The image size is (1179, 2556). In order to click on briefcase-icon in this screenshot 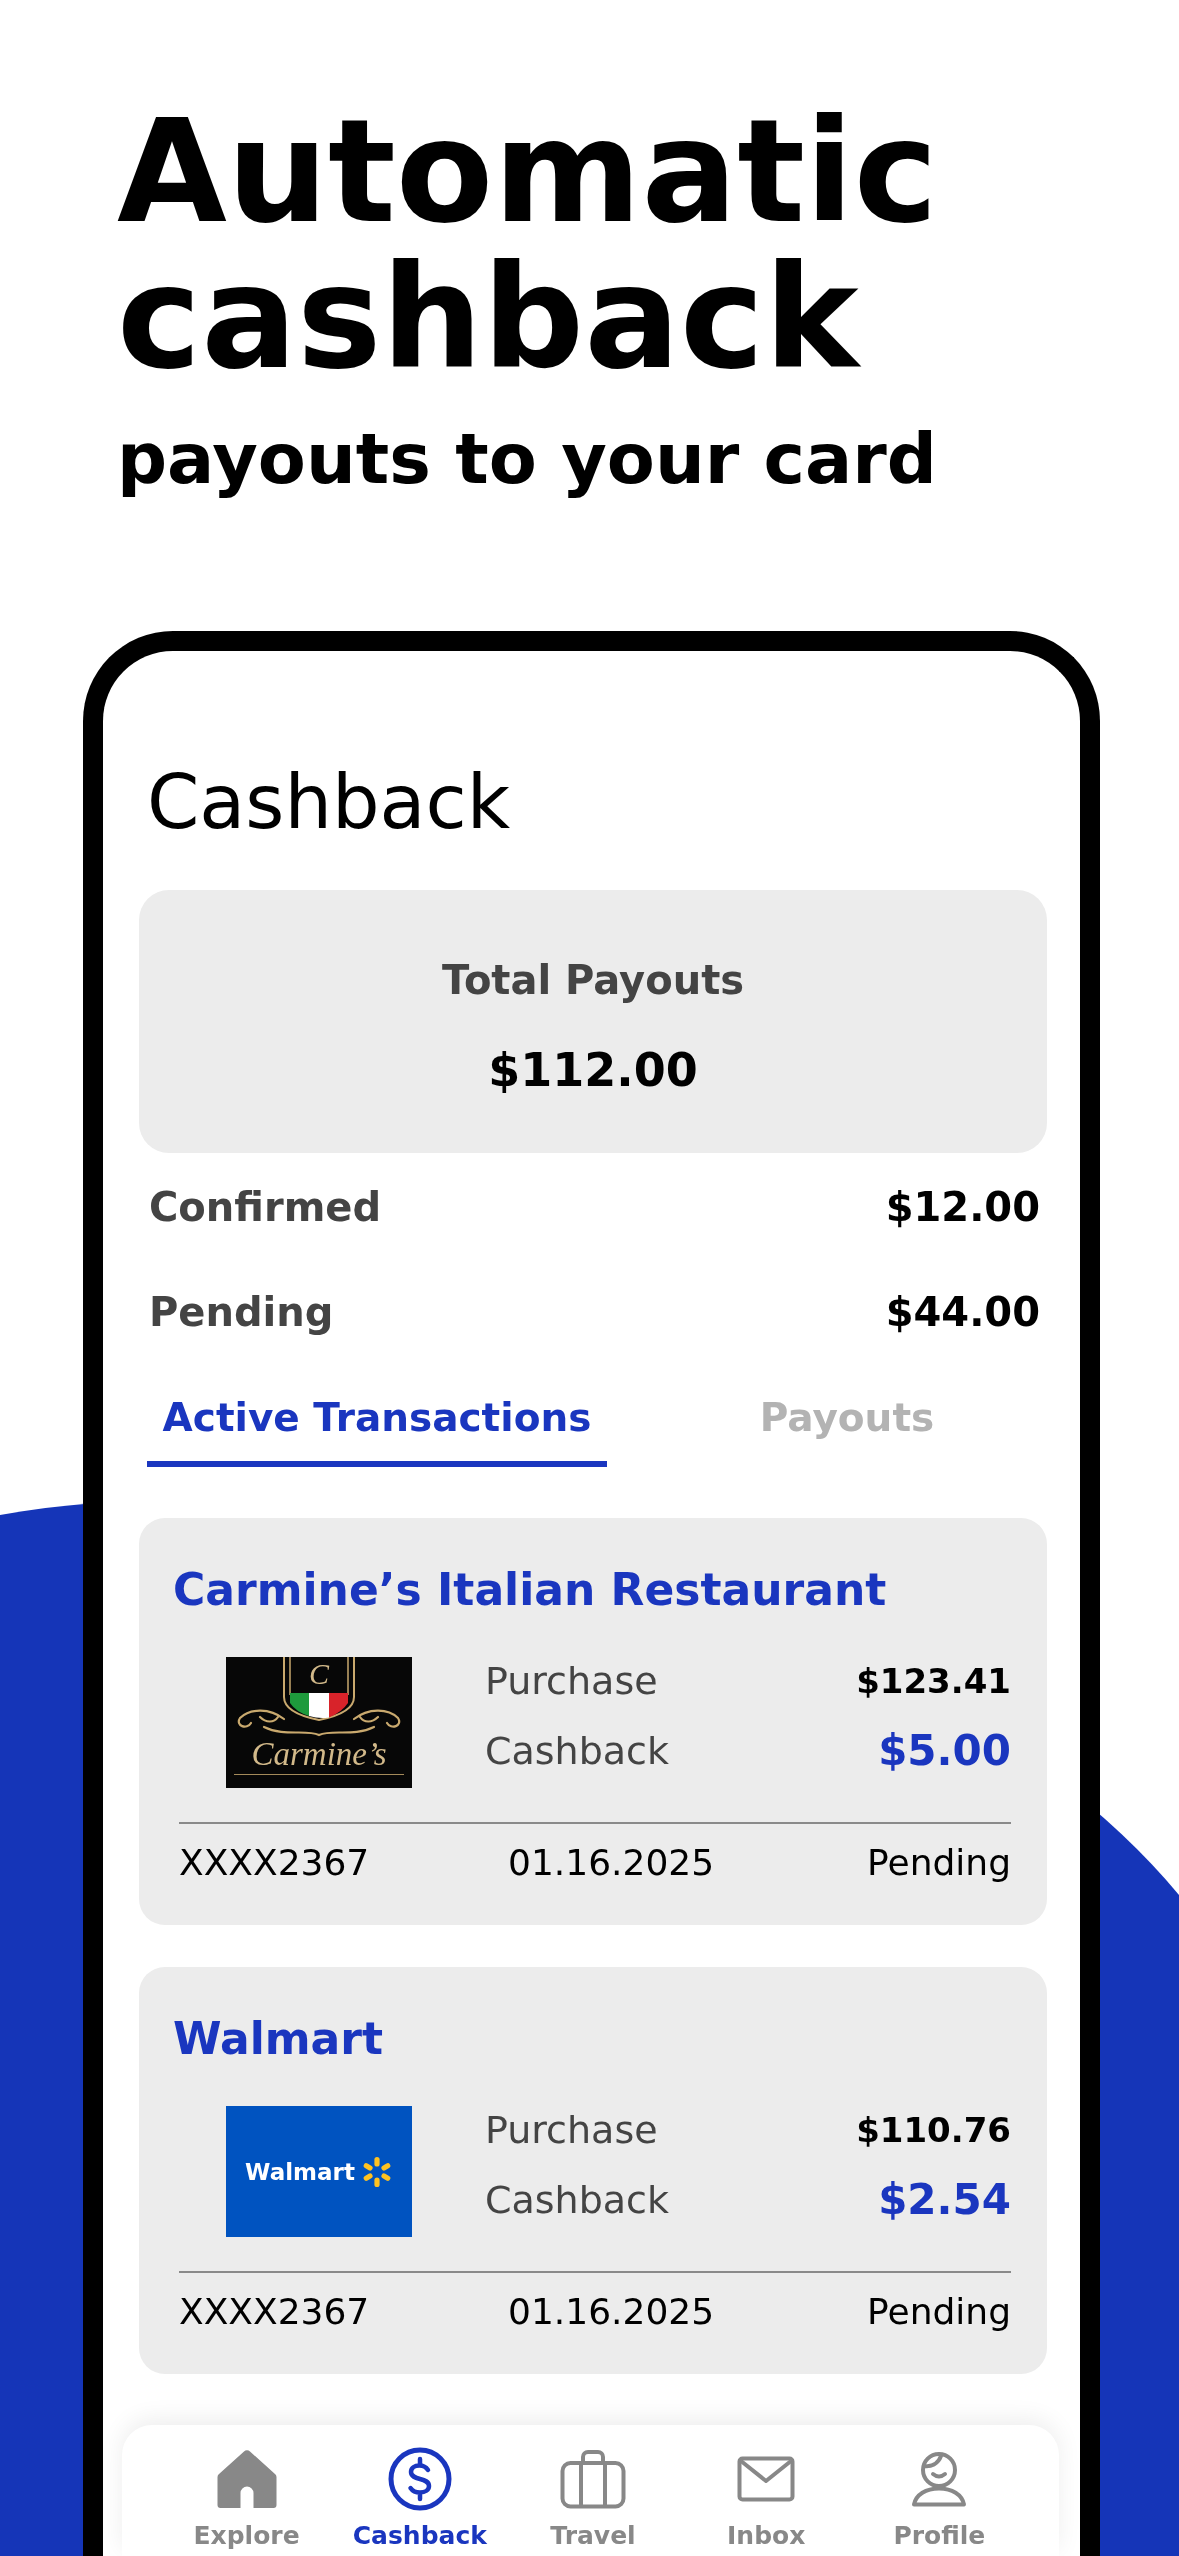, I will do `click(593, 2479)`.